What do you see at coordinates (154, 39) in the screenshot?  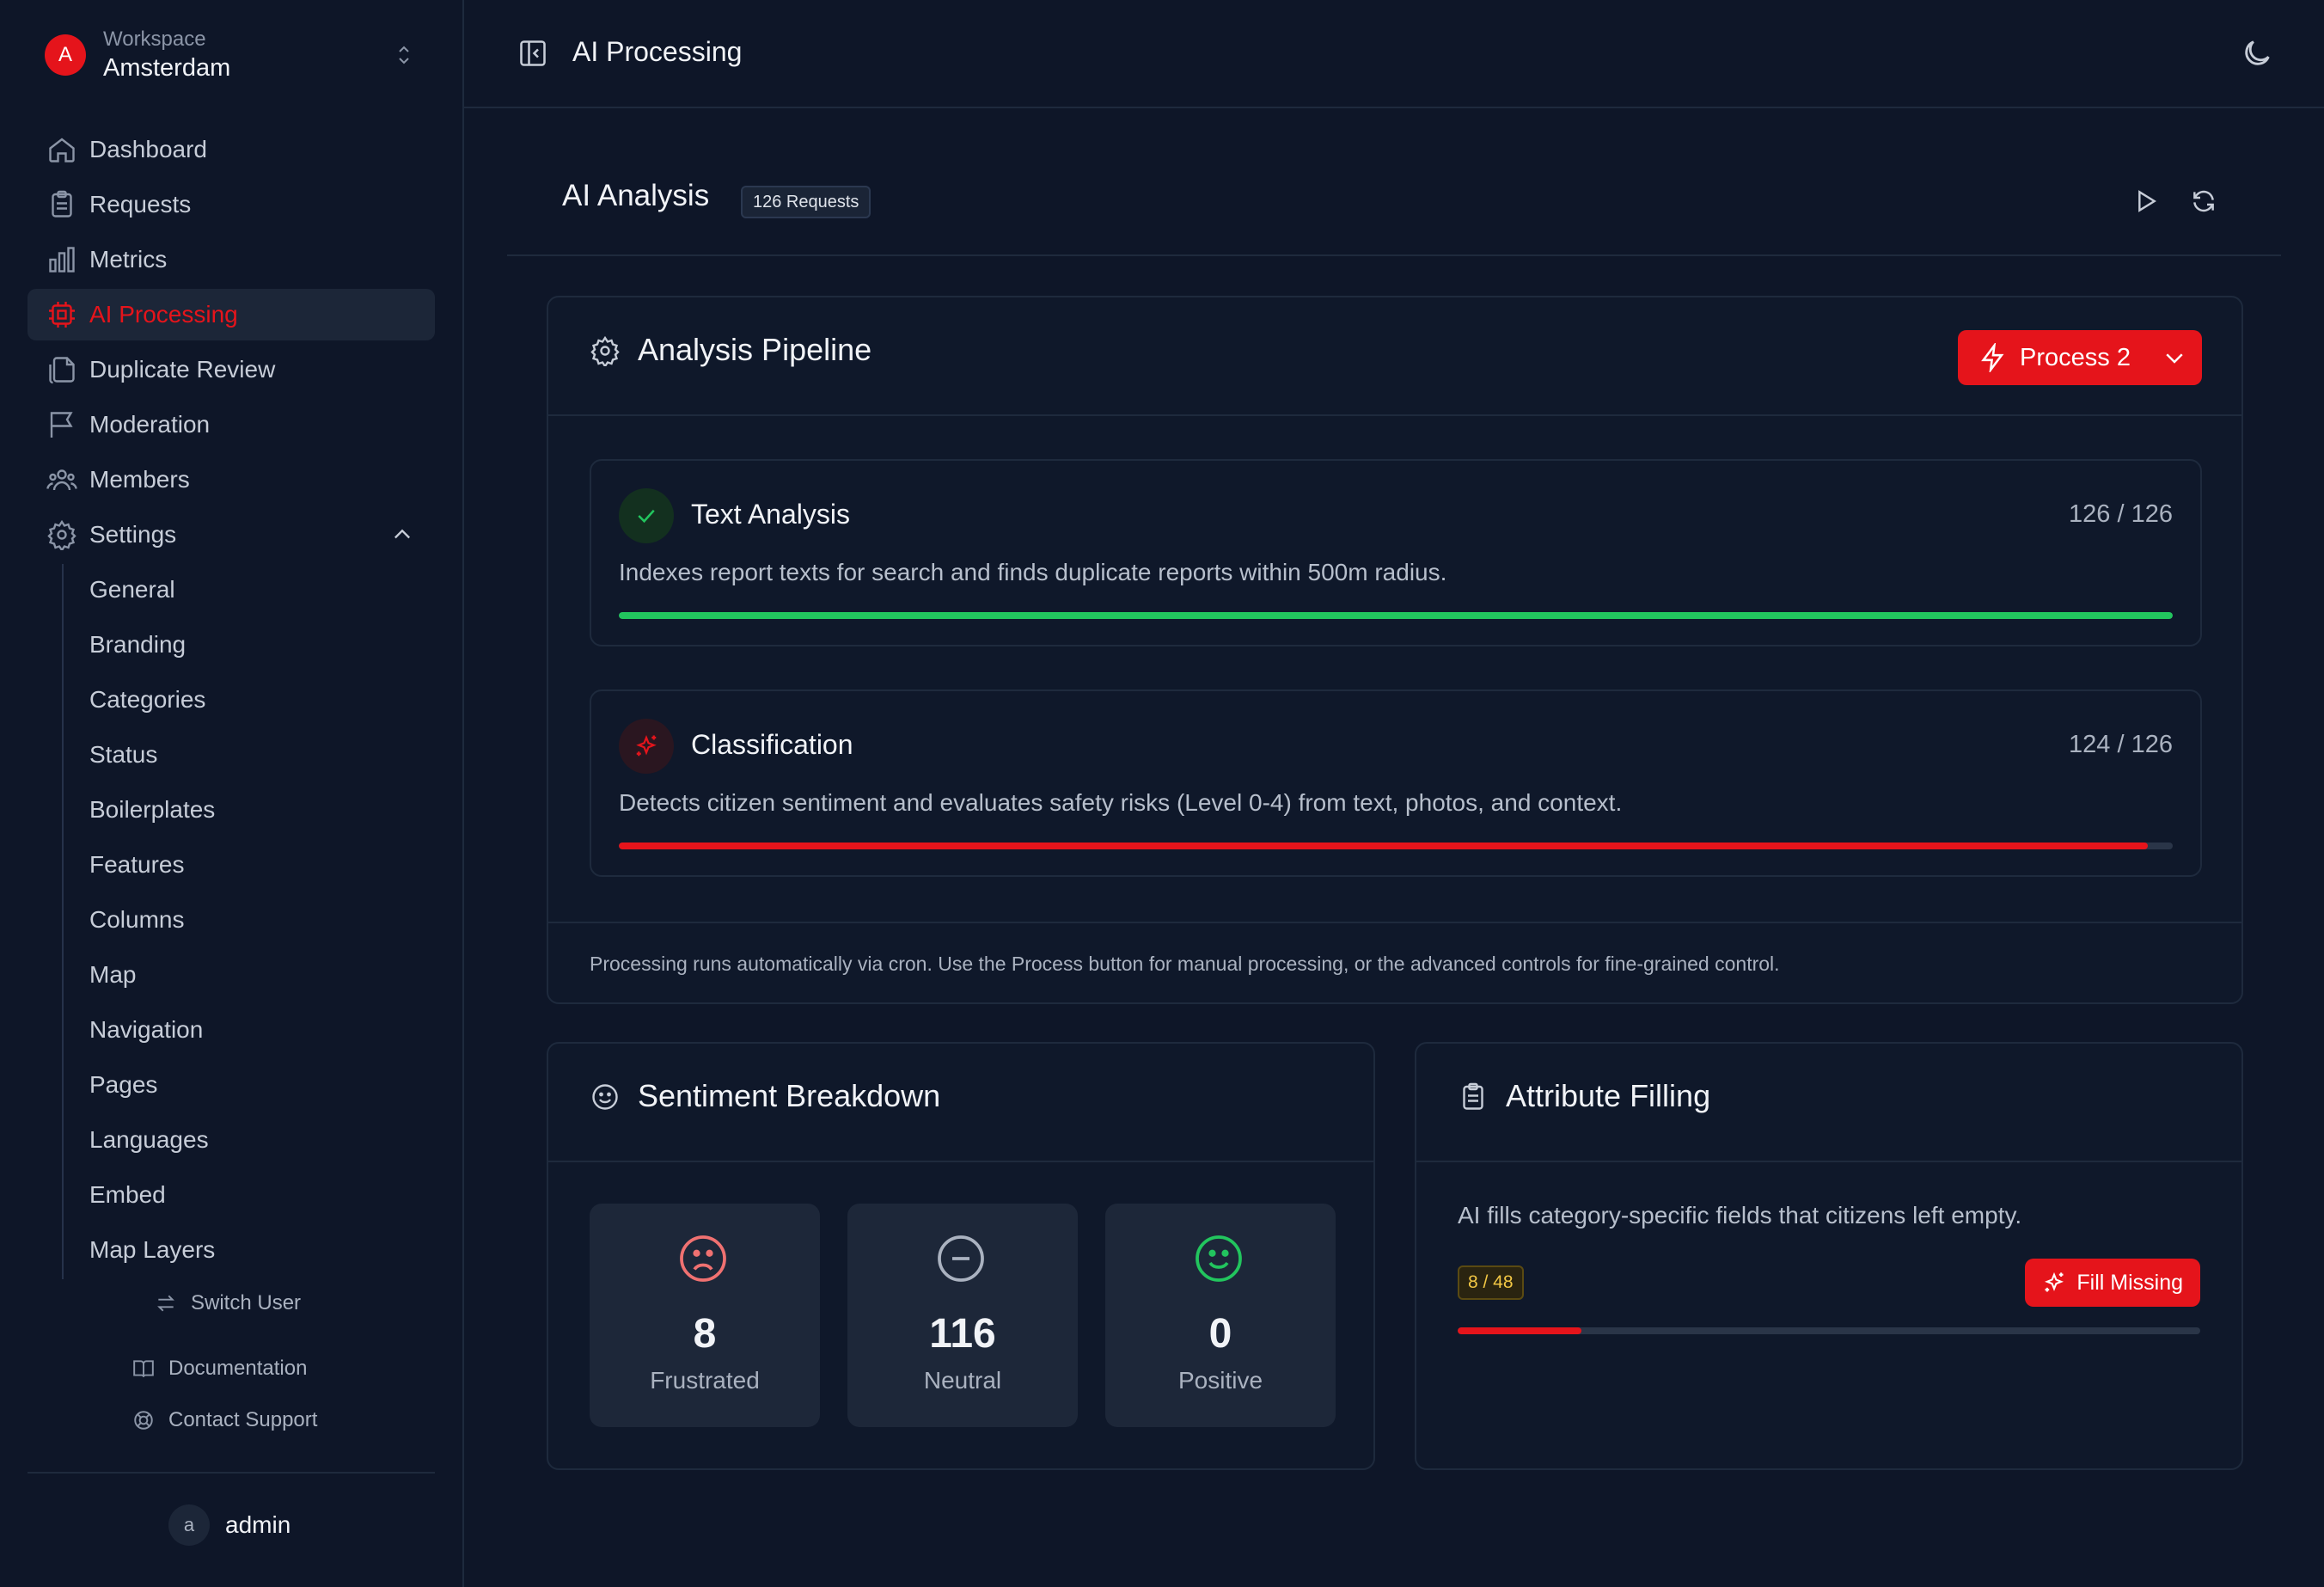 I see `workspace-label: Workspace` at bounding box center [154, 39].